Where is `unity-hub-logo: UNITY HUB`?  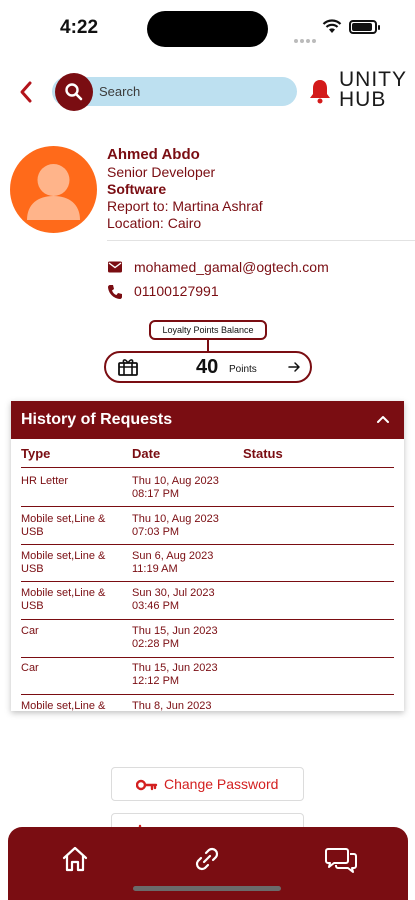 unity-hub-logo: UNITY HUB is located at coordinates (374, 89).